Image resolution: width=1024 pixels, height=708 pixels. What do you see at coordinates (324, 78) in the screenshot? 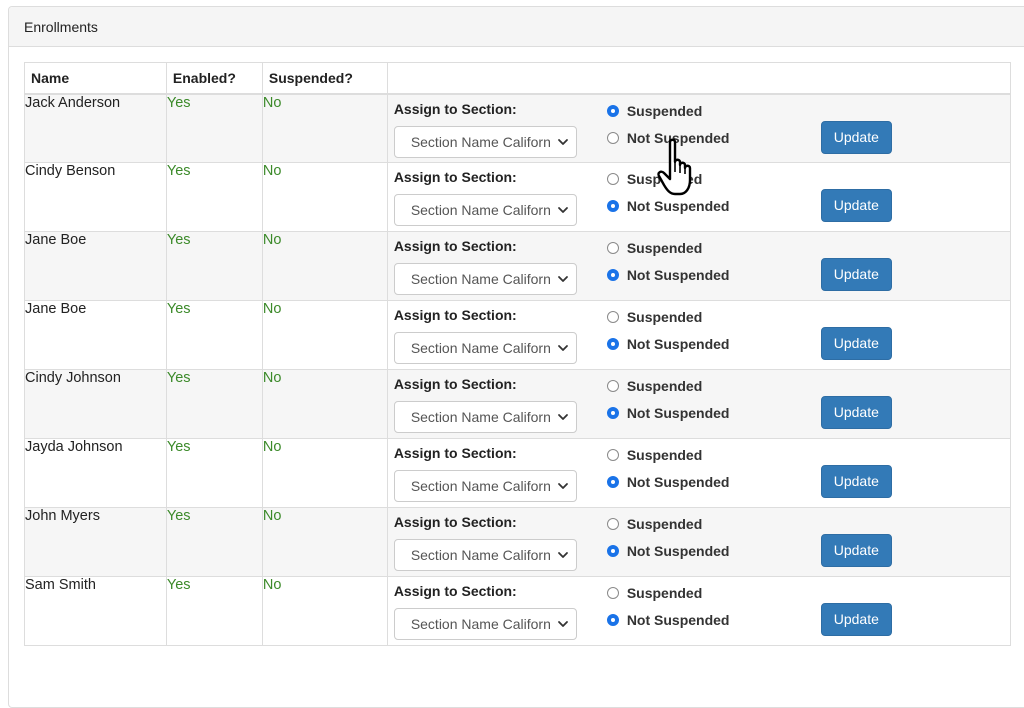
I see `header-suspended: Suspended?` at bounding box center [324, 78].